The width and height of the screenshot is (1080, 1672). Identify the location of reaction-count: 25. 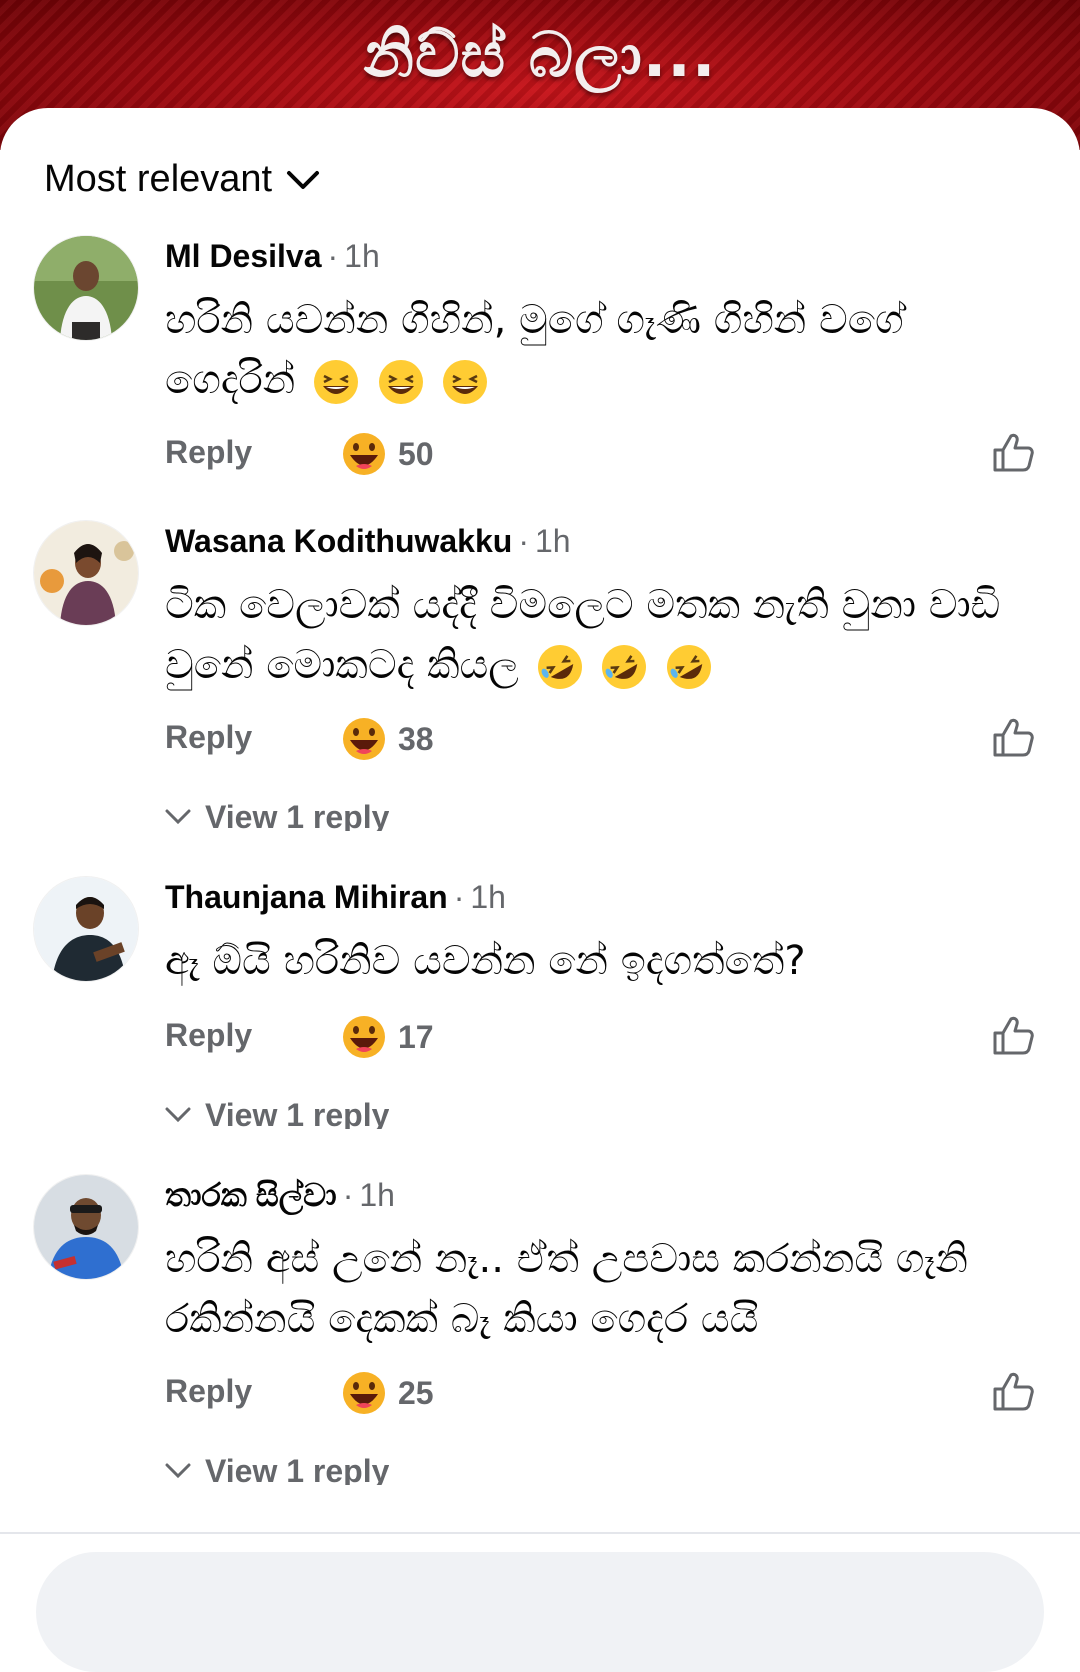
(416, 1392).